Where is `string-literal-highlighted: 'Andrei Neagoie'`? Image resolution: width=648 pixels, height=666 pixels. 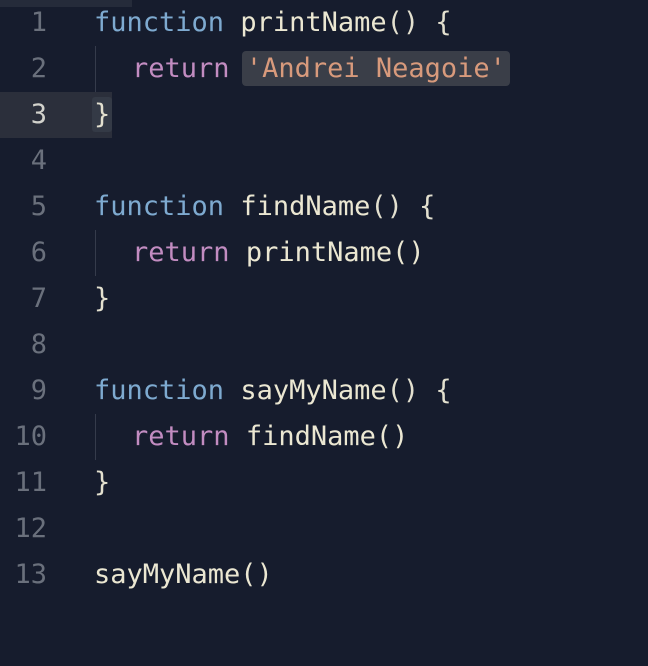 string-literal-highlighted: 'Andrei Neagoie' is located at coordinates (375, 68).